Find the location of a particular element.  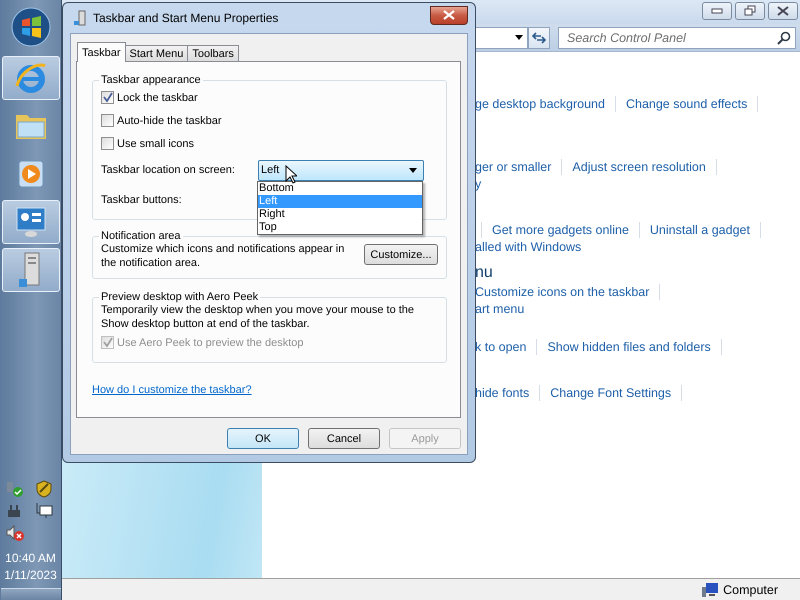

shield-icon is located at coordinates (43, 489).